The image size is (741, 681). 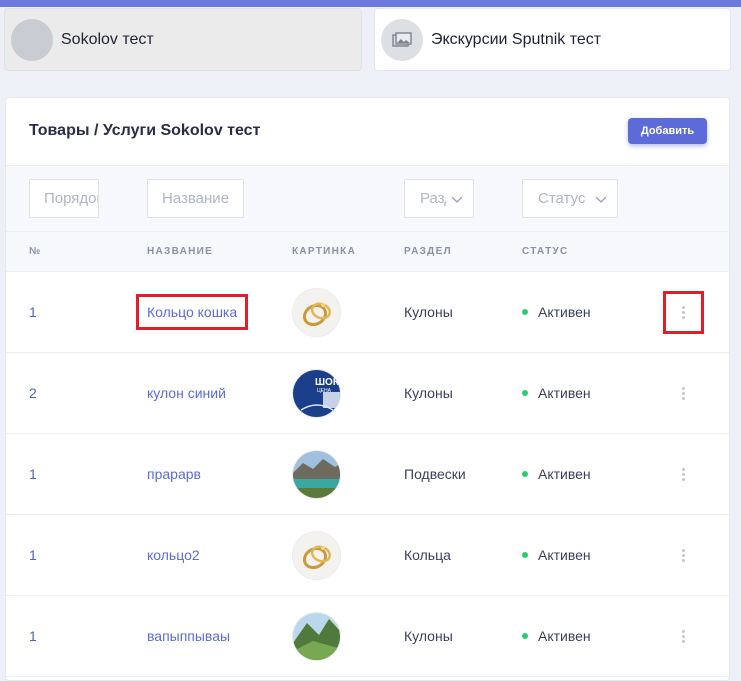 What do you see at coordinates (195, 198) in the screenshot?
I see `name-filter-input` at bounding box center [195, 198].